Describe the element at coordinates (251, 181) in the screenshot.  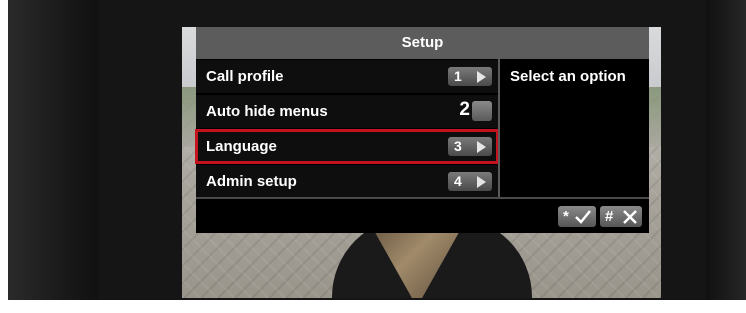
I see `menu-item-label: Admin setup` at that location.